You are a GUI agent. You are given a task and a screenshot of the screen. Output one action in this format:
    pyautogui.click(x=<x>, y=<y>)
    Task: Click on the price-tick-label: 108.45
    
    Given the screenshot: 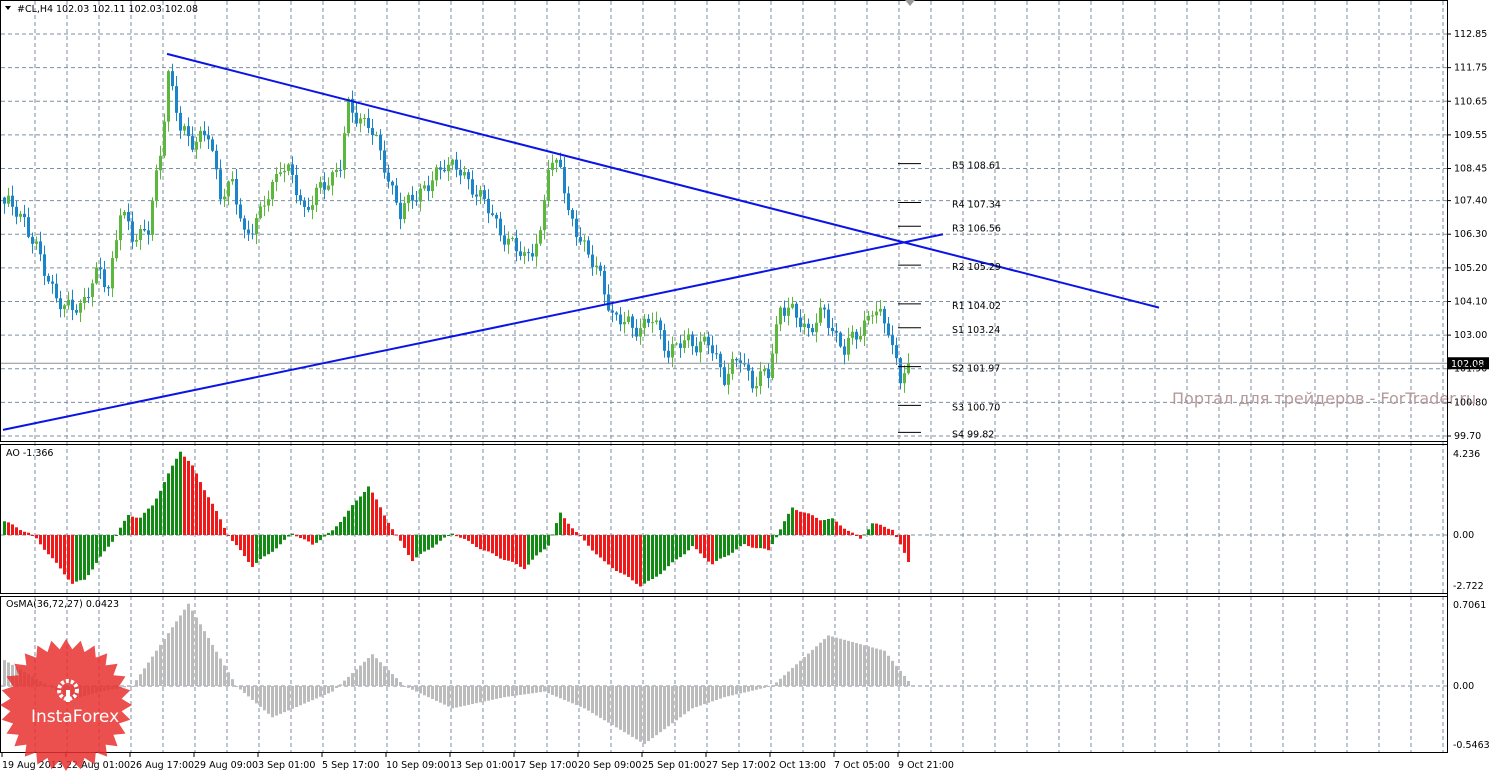 What is the action you would take?
    pyautogui.click(x=1470, y=169)
    